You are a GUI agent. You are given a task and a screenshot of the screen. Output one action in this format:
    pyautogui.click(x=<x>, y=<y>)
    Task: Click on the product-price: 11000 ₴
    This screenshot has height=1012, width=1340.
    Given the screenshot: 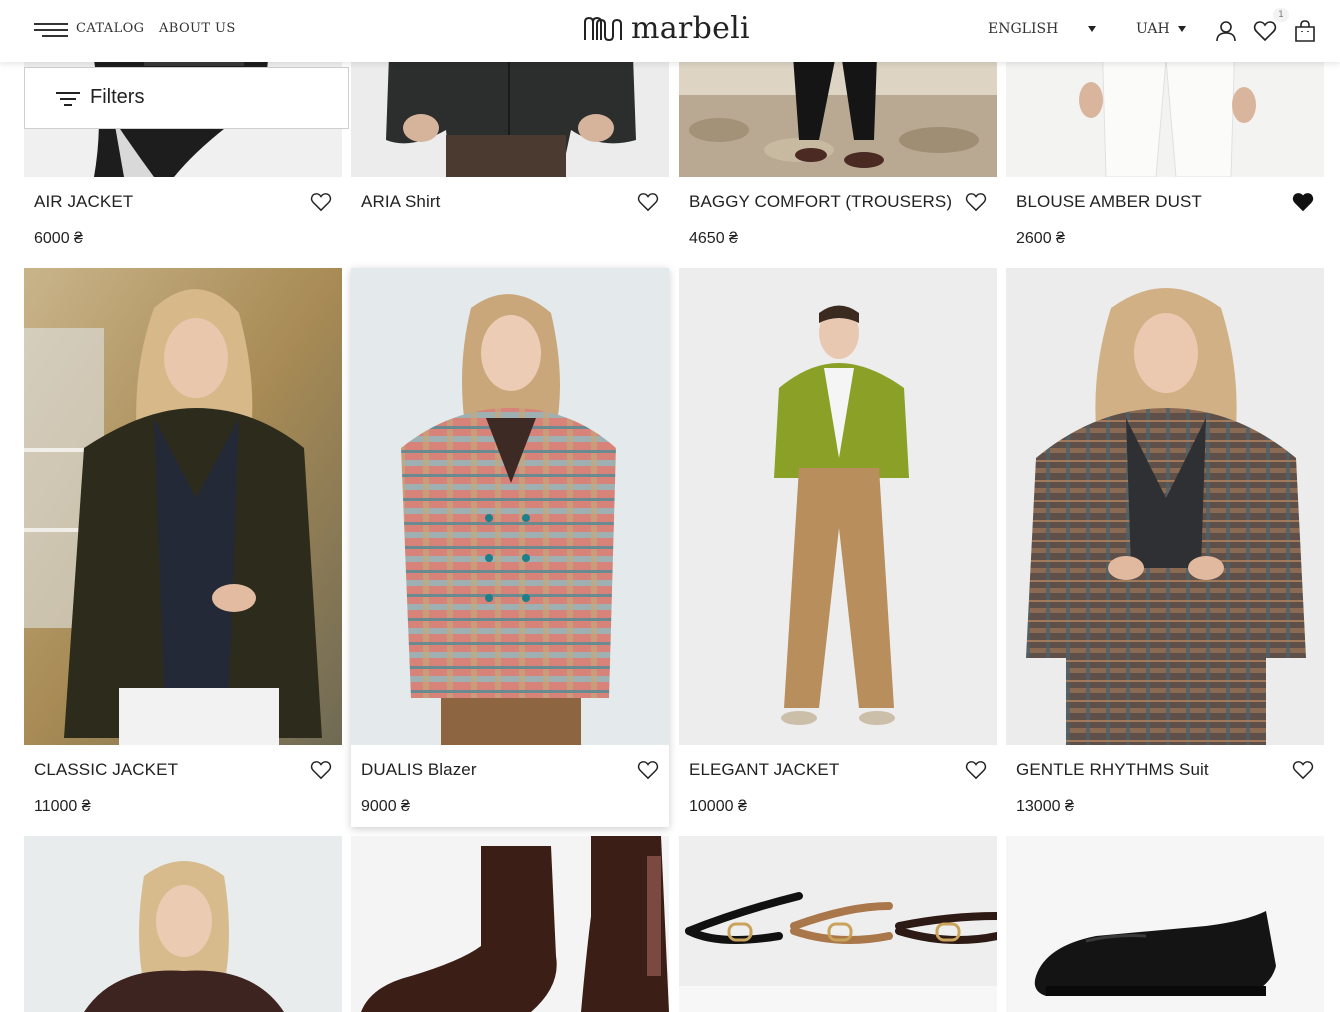 What is the action you would take?
    pyautogui.click(x=62, y=806)
    